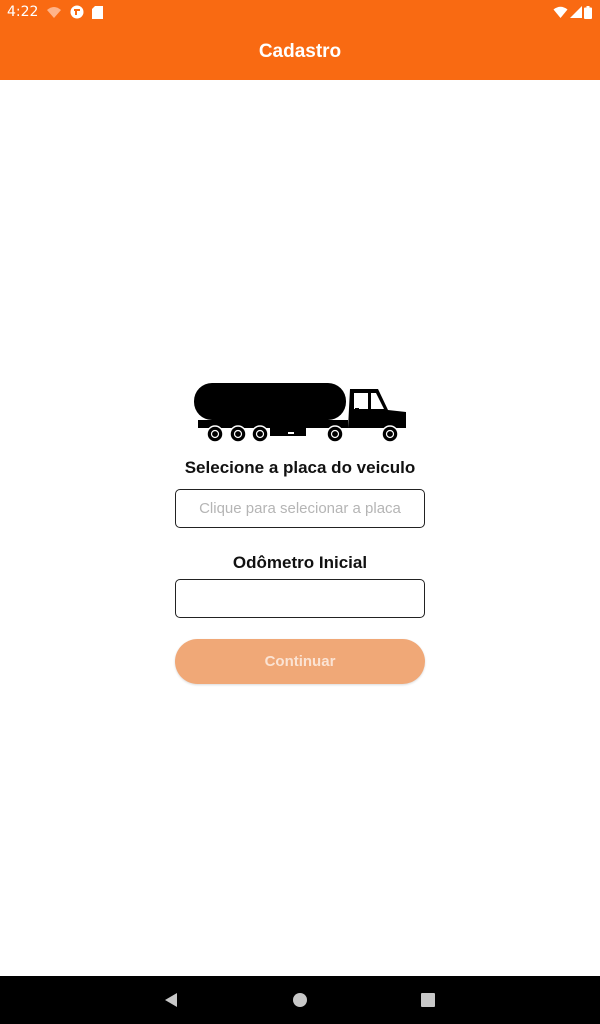 The height and width of the screenshot is (1024, 600). I want to click on continue-button: Continuar, so click(300, 661).